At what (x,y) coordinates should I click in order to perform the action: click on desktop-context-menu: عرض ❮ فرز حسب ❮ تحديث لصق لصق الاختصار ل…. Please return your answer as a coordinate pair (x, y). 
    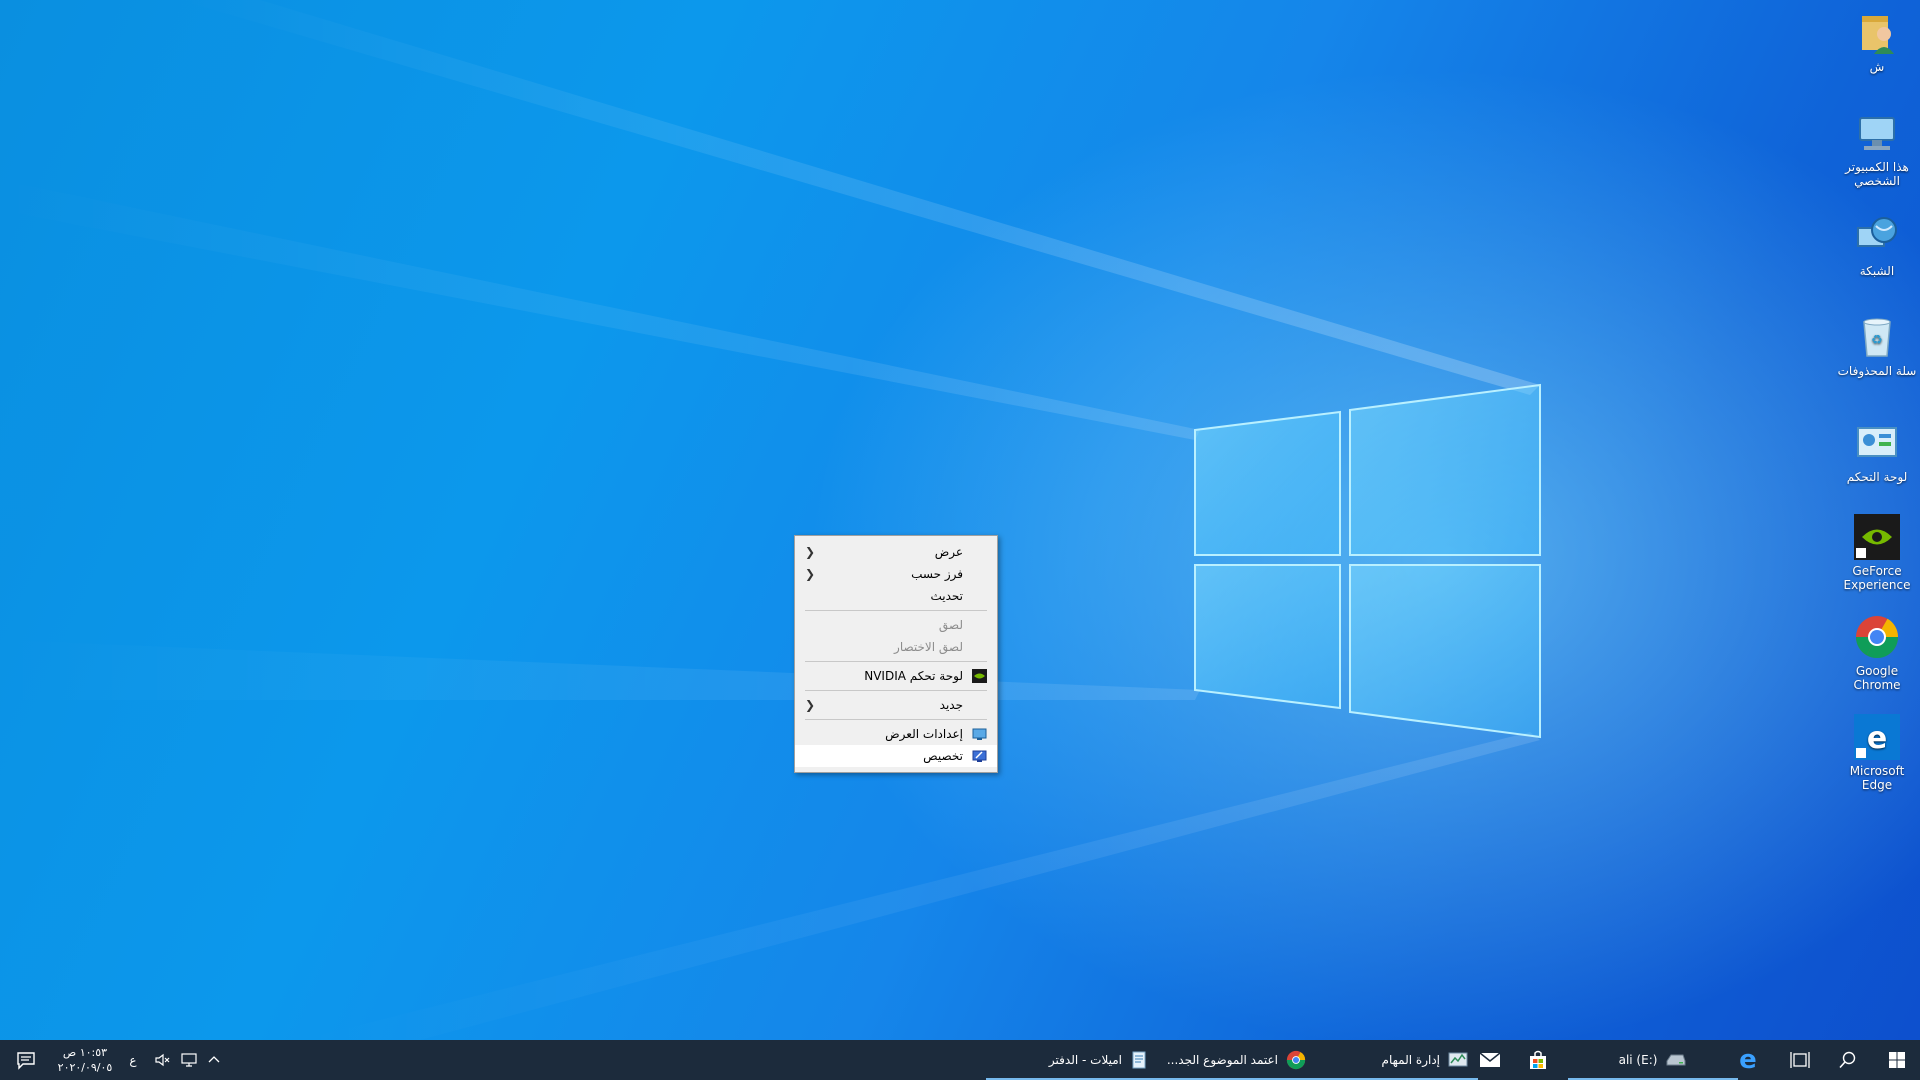
    Looking at the image, I should click on (896, 654).